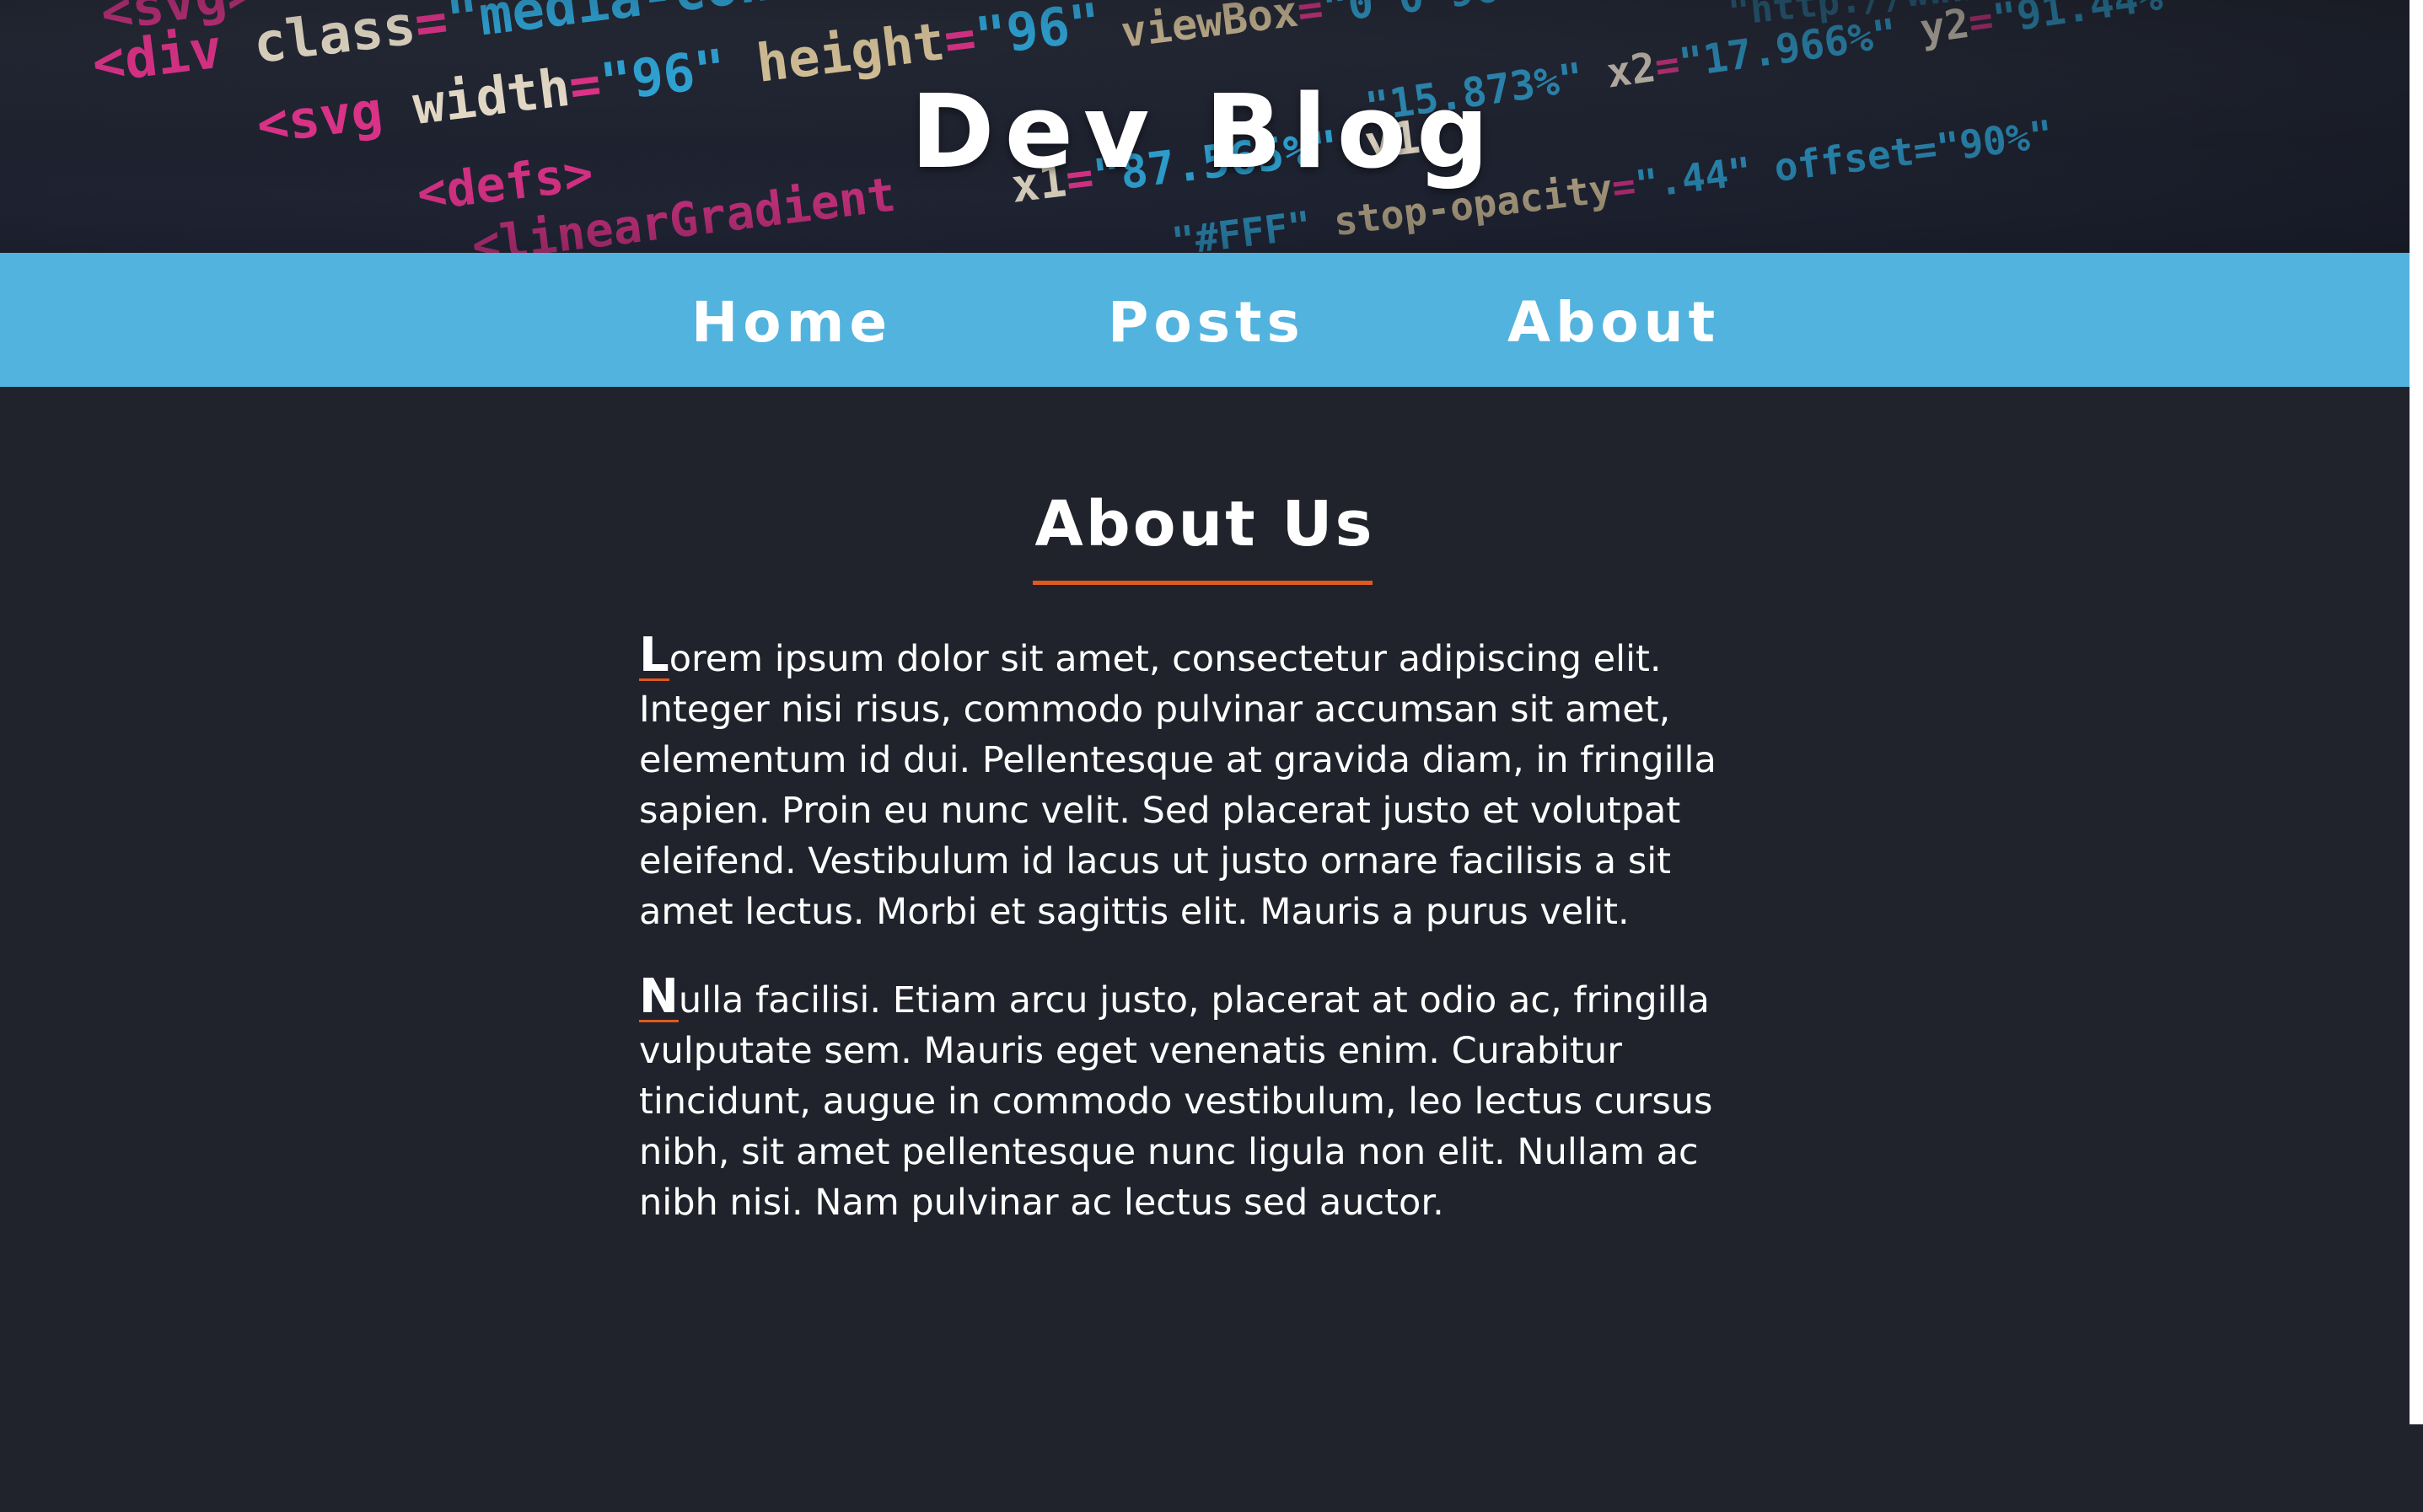  I want to click on drop-cap: N, so click(659, 996).